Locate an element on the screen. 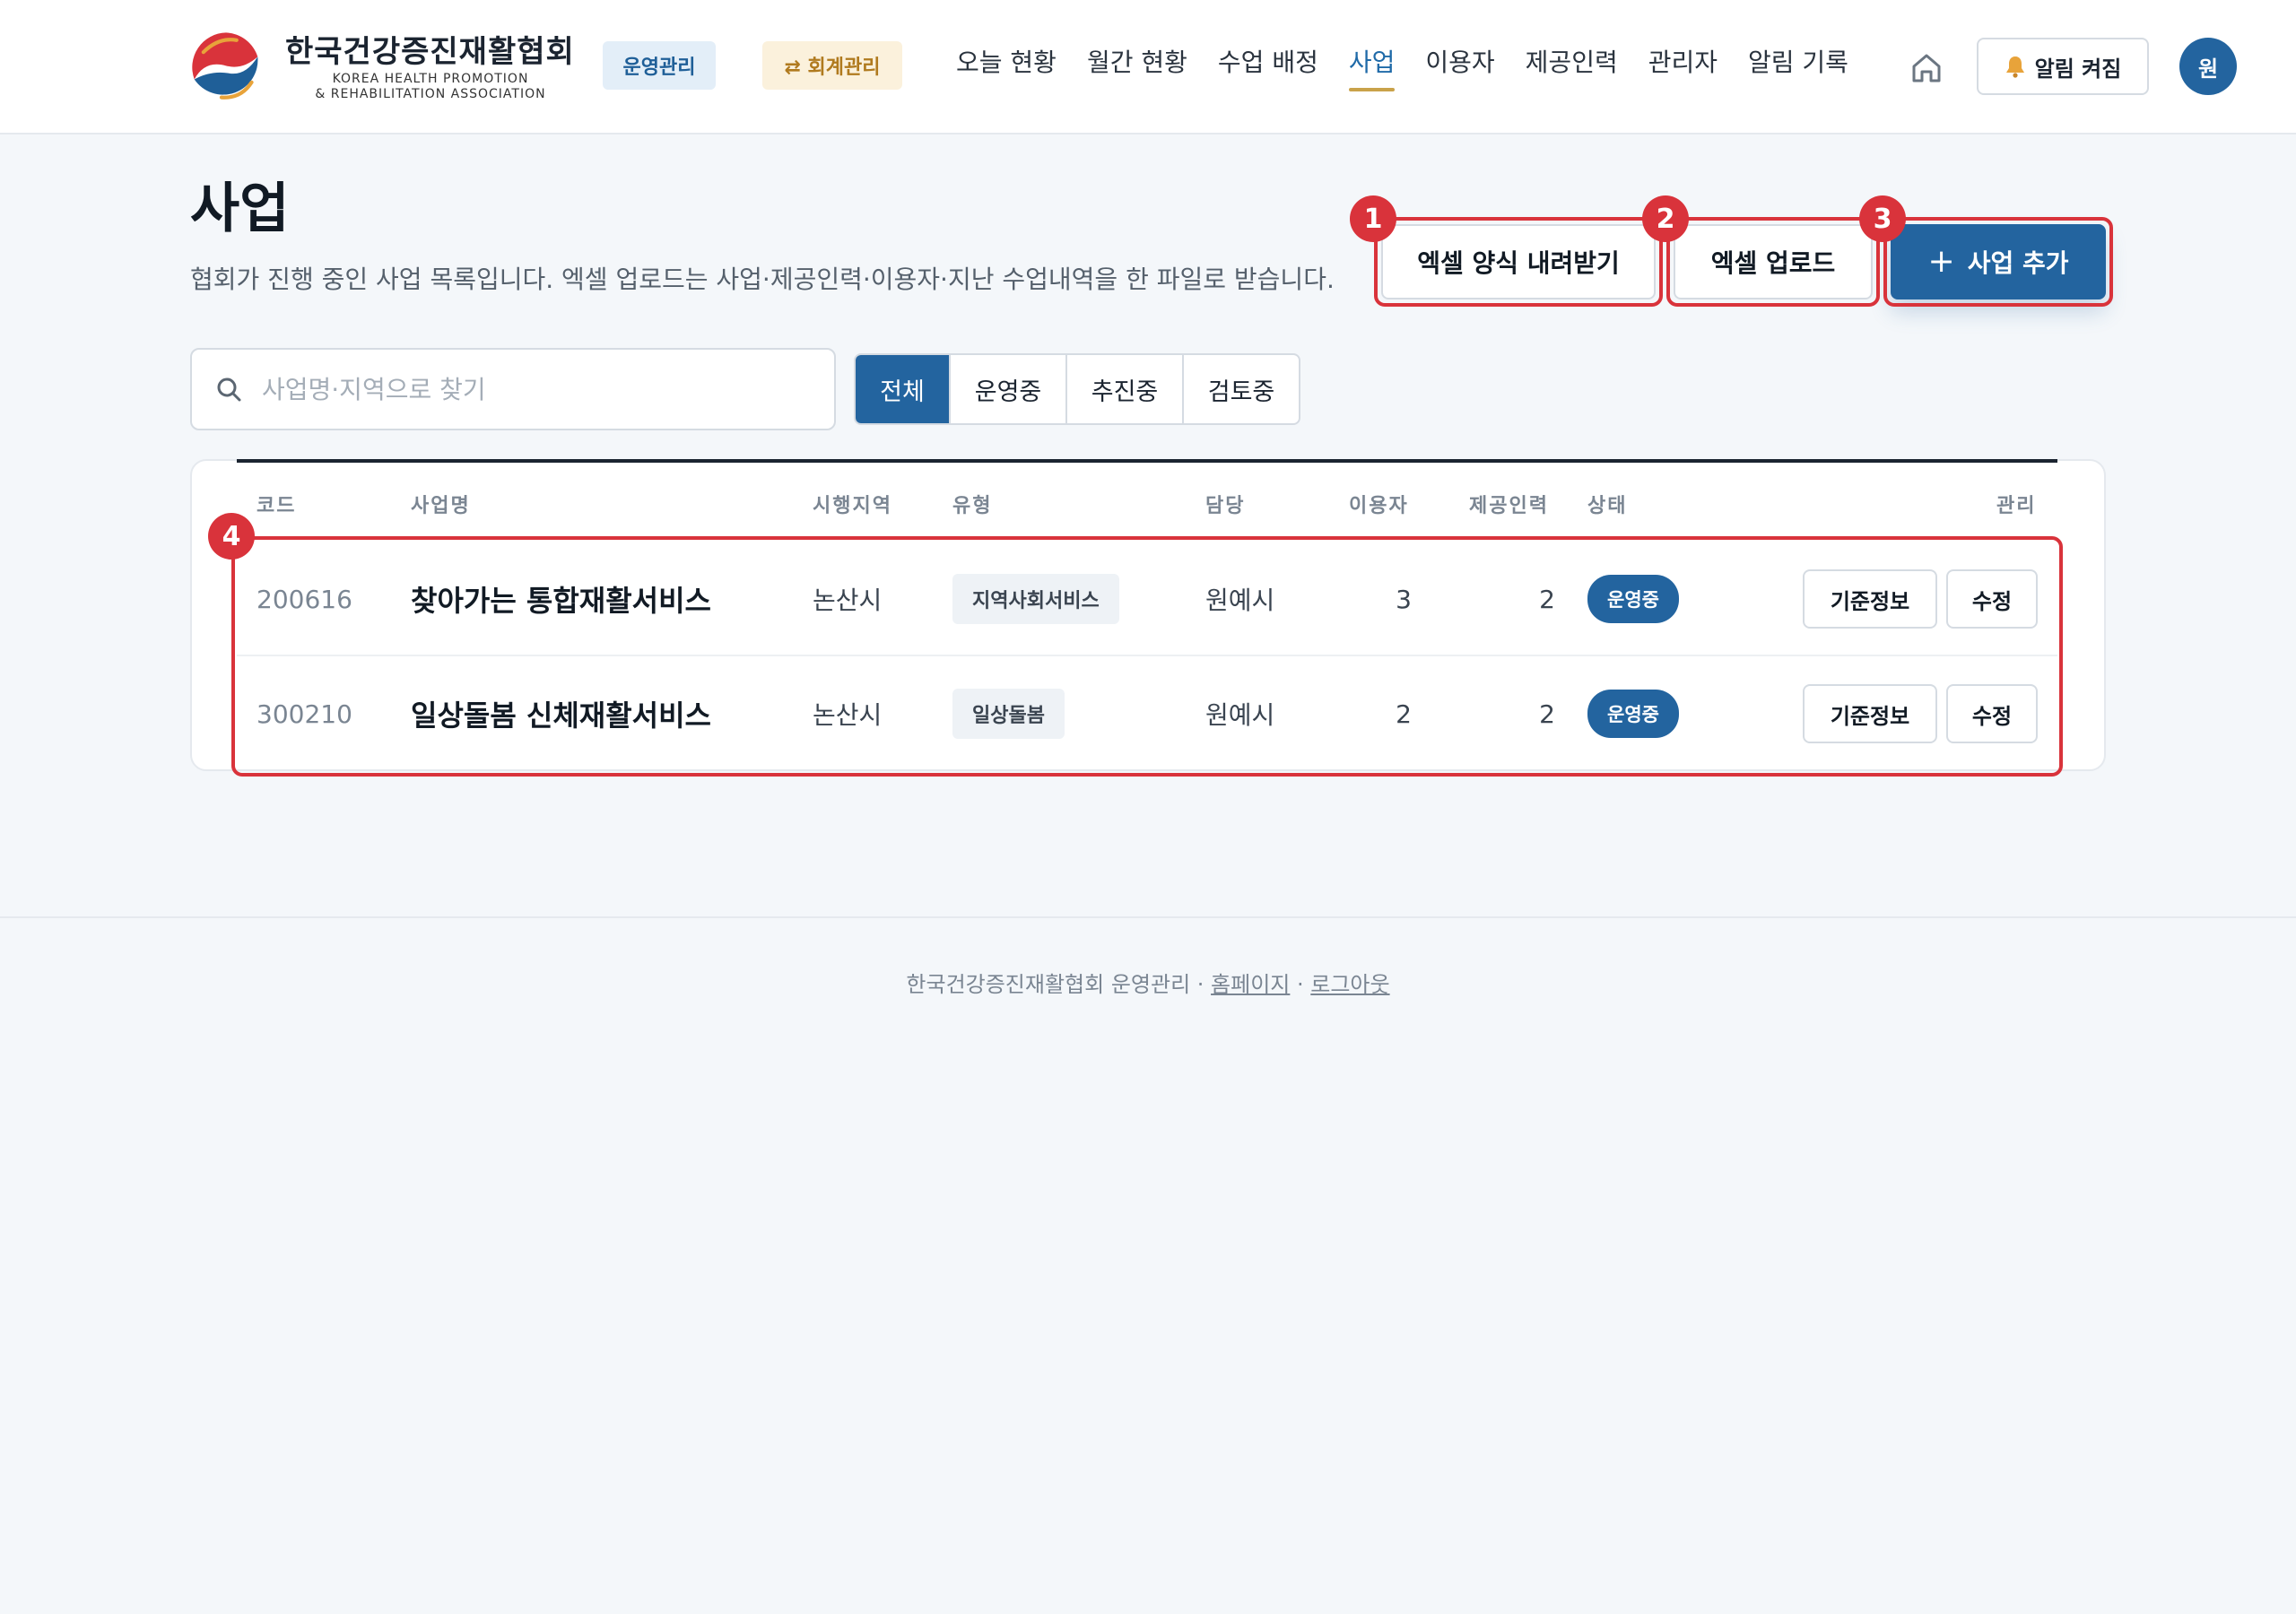  cell-type: 지역사회서비스 is located at coordinates (1035, 599).